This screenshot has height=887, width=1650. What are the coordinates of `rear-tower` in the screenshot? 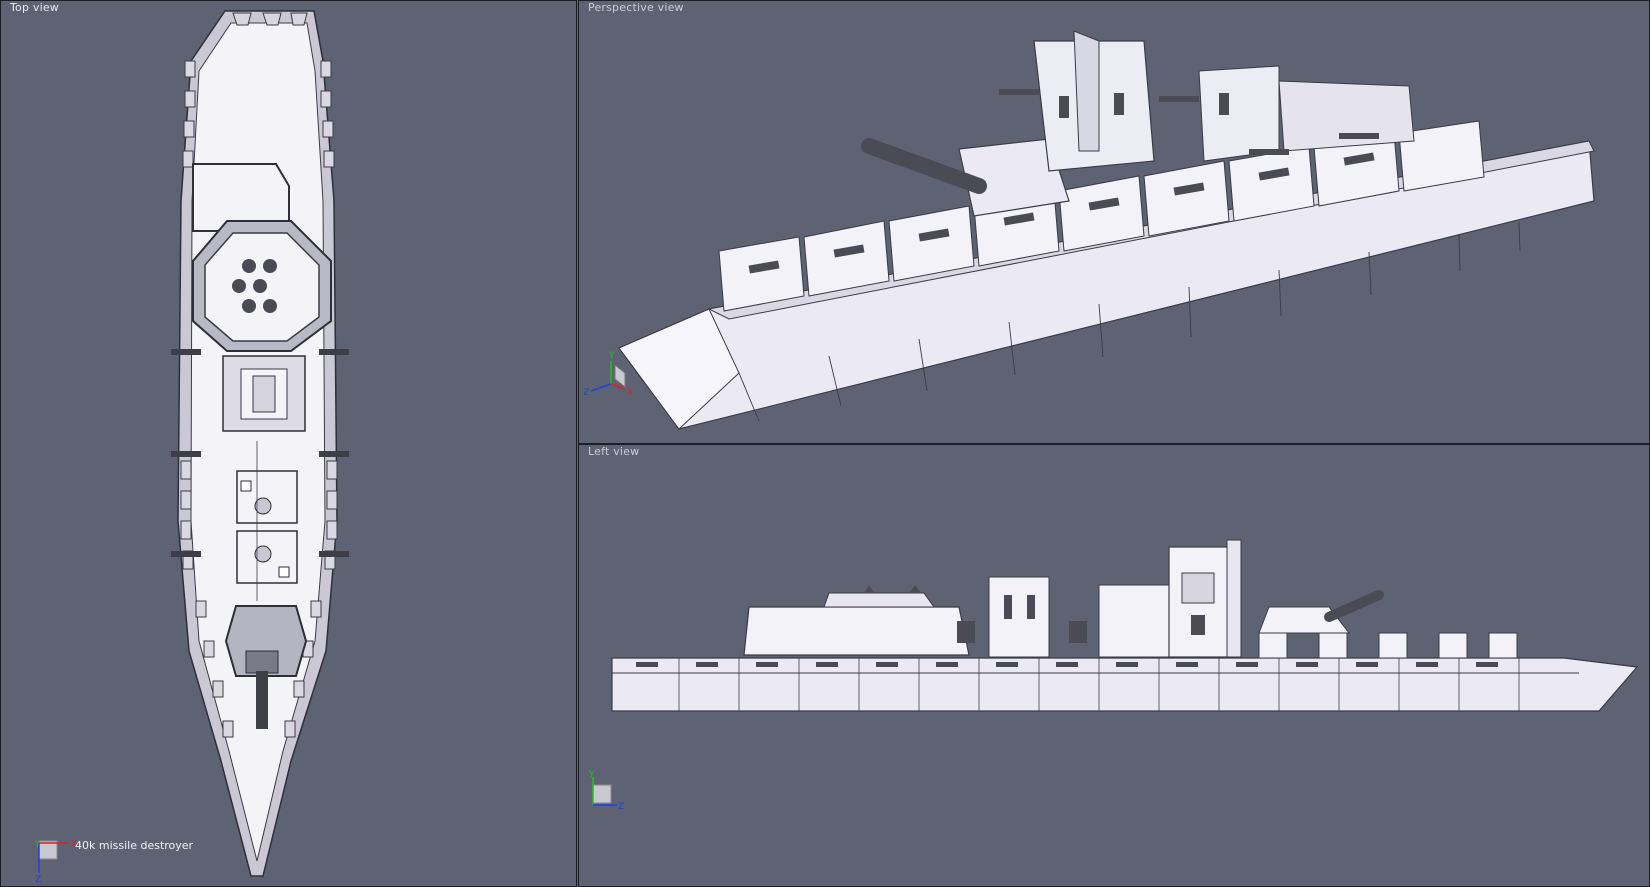 It's located at (1239, 113).